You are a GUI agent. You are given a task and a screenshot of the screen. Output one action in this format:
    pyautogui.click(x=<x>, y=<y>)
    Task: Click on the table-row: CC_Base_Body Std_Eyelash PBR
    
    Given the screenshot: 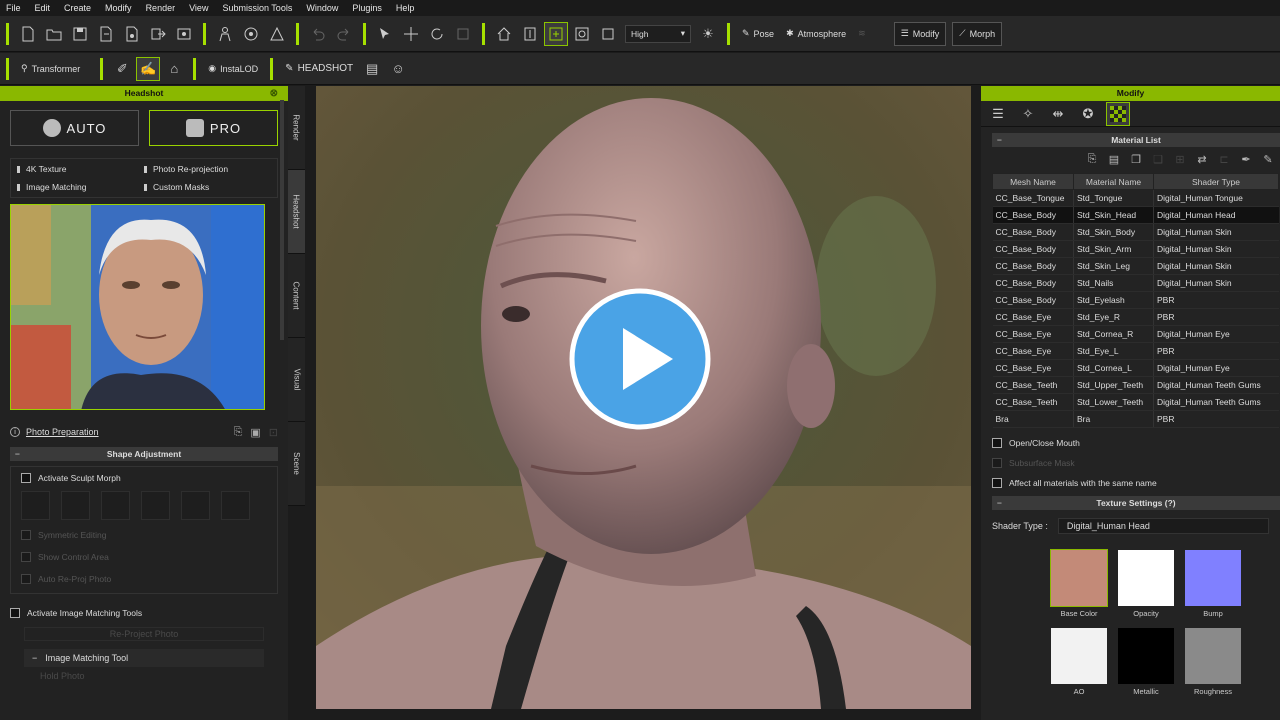 What is the action you would take?
    pyautogui.click(x=1135, y=300)
    